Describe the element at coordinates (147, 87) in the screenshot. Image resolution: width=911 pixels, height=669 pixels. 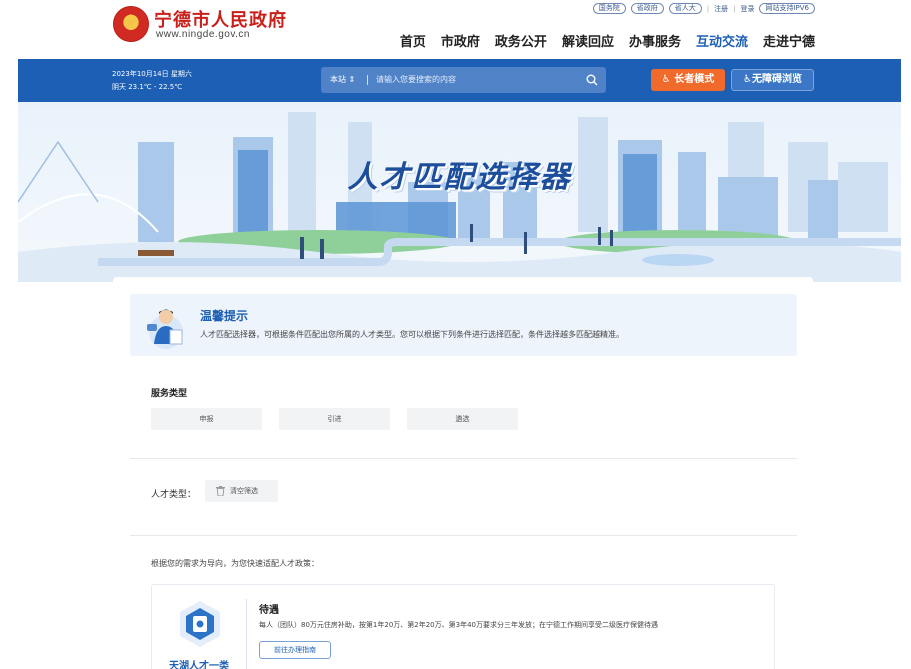
I see `weather-text: 阴天 23.1℃ - 22.5℃` at that location.